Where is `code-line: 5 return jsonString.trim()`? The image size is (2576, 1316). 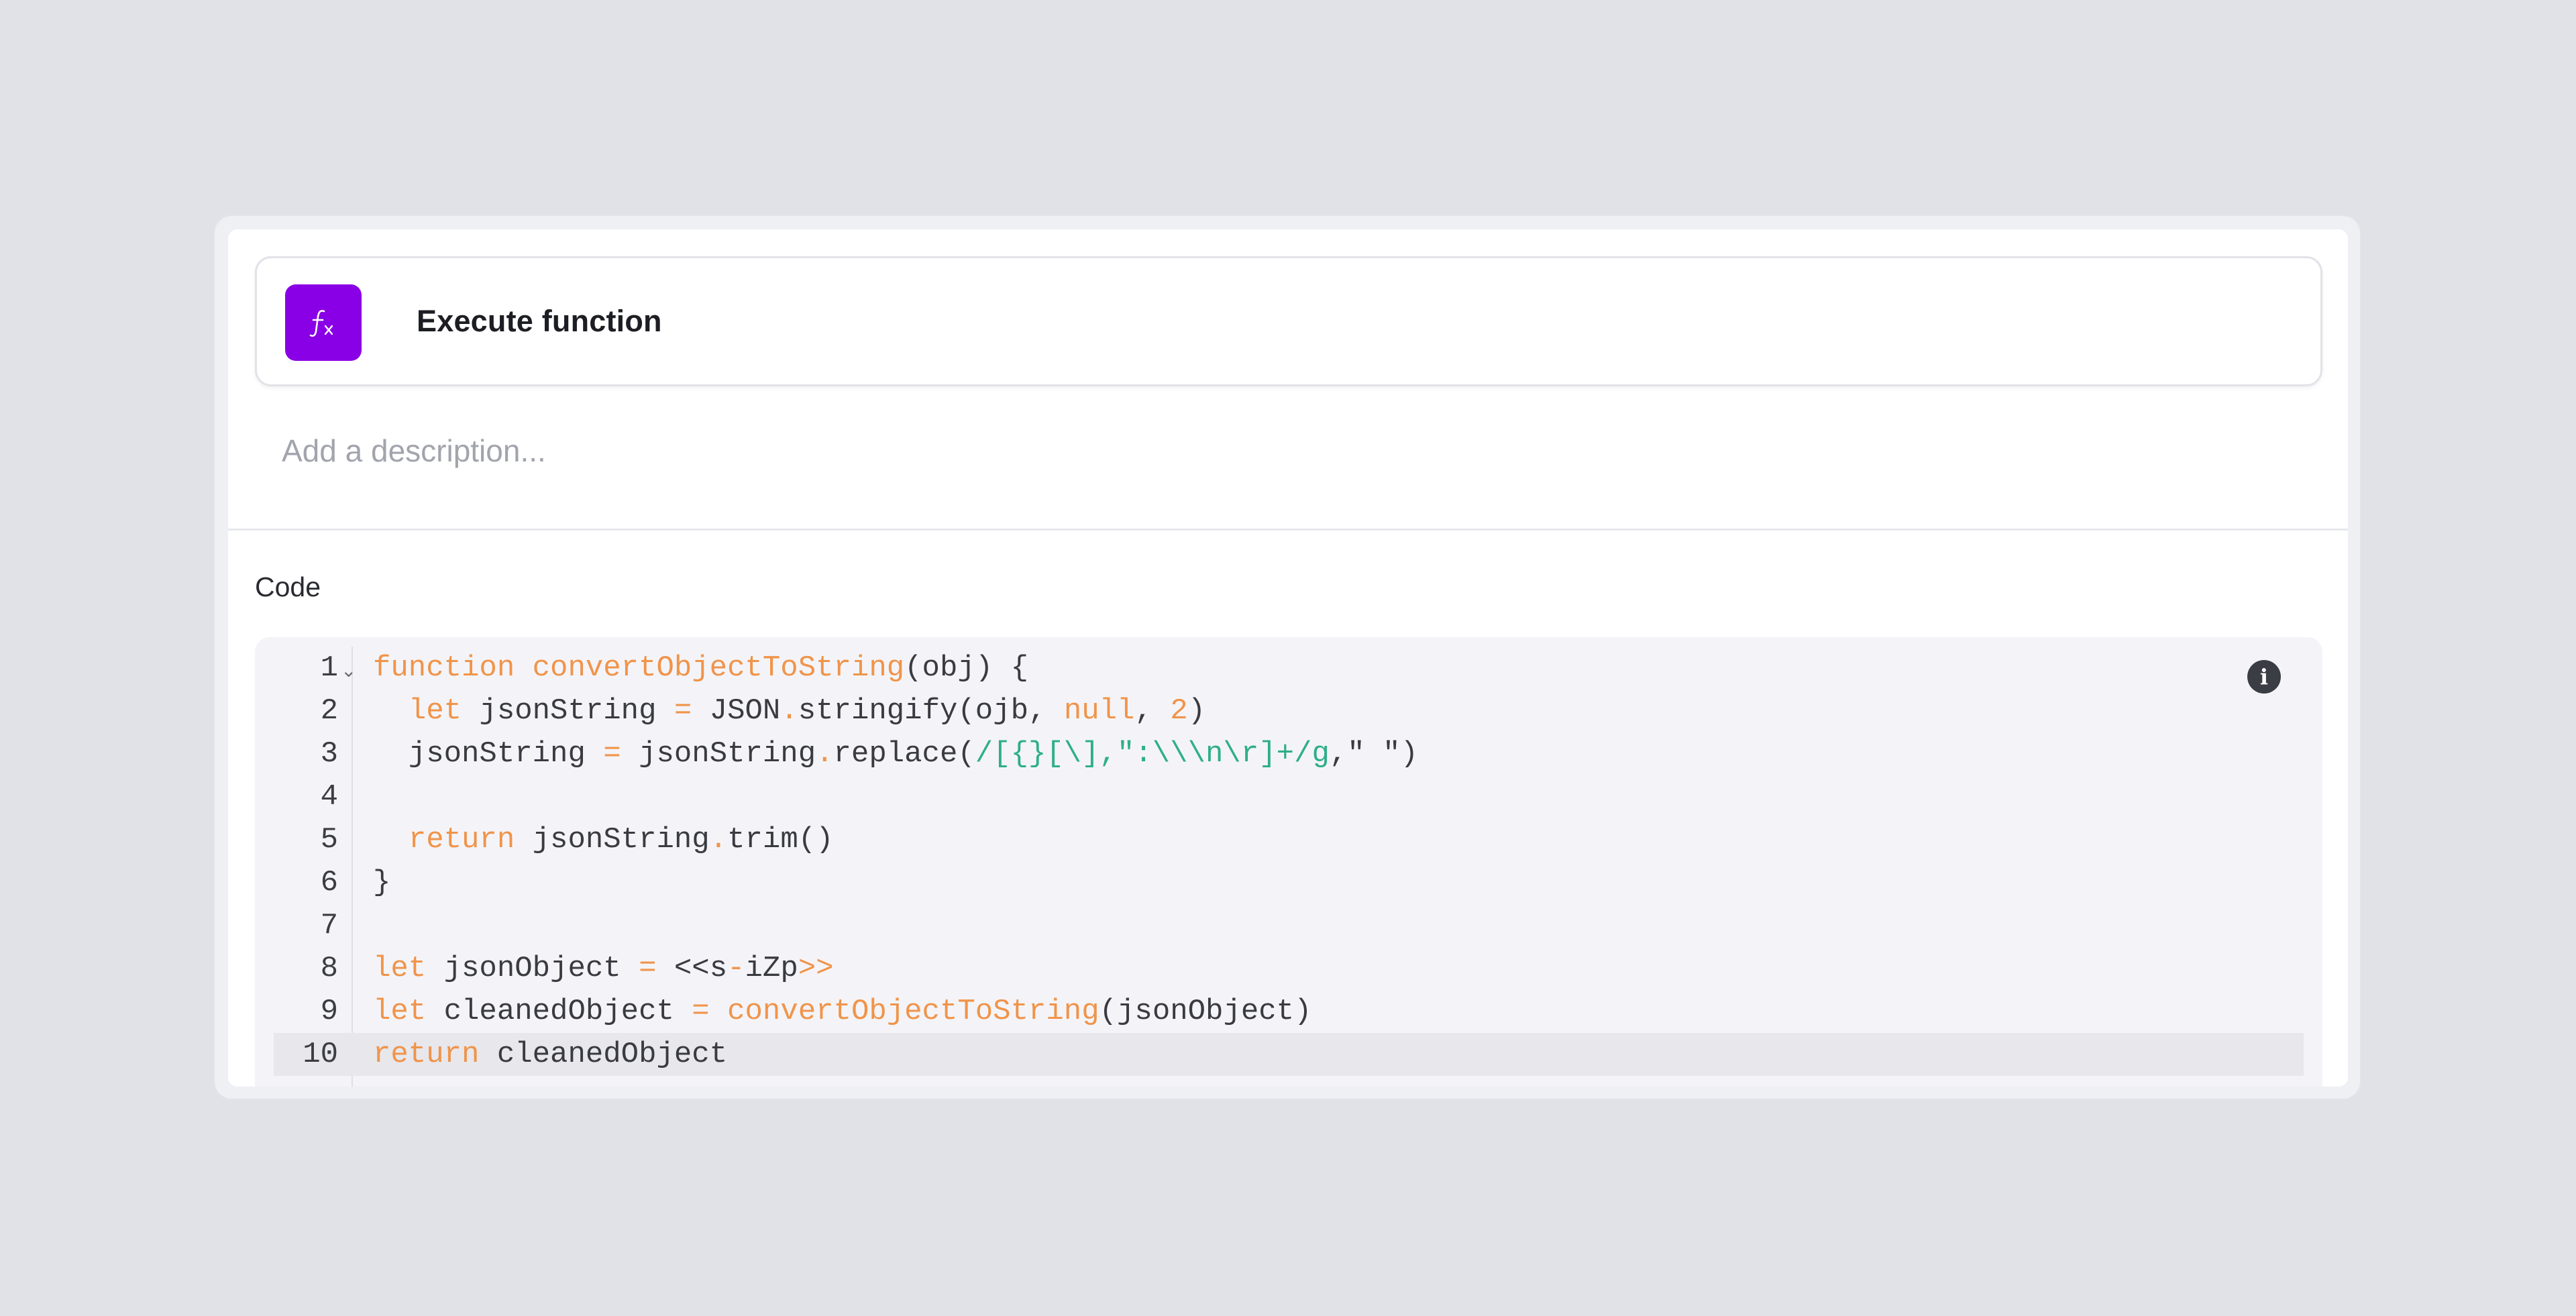
code-line: 5 return jsonString.trim() is located at coordinates (1289, 839).